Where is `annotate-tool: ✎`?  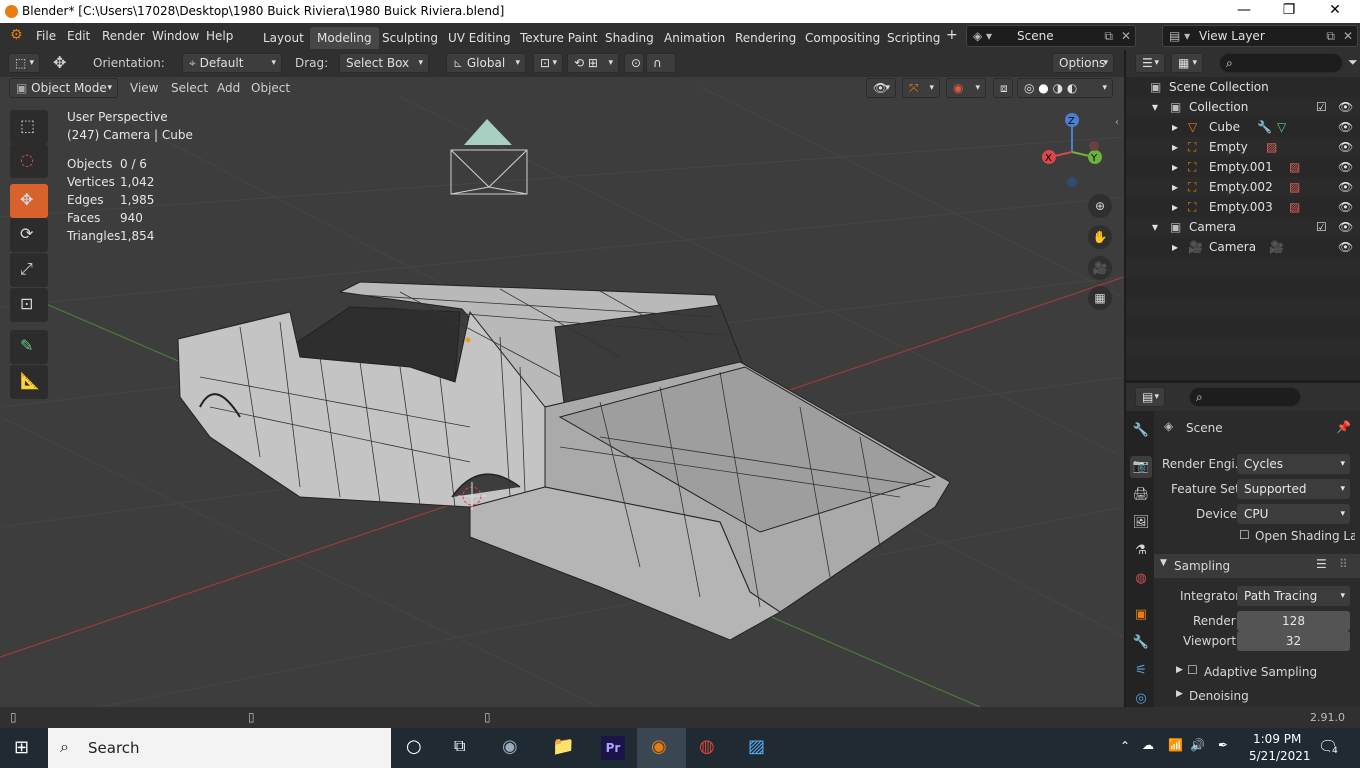
annotate-tool: ✎ is located at coordinates (29, 347).